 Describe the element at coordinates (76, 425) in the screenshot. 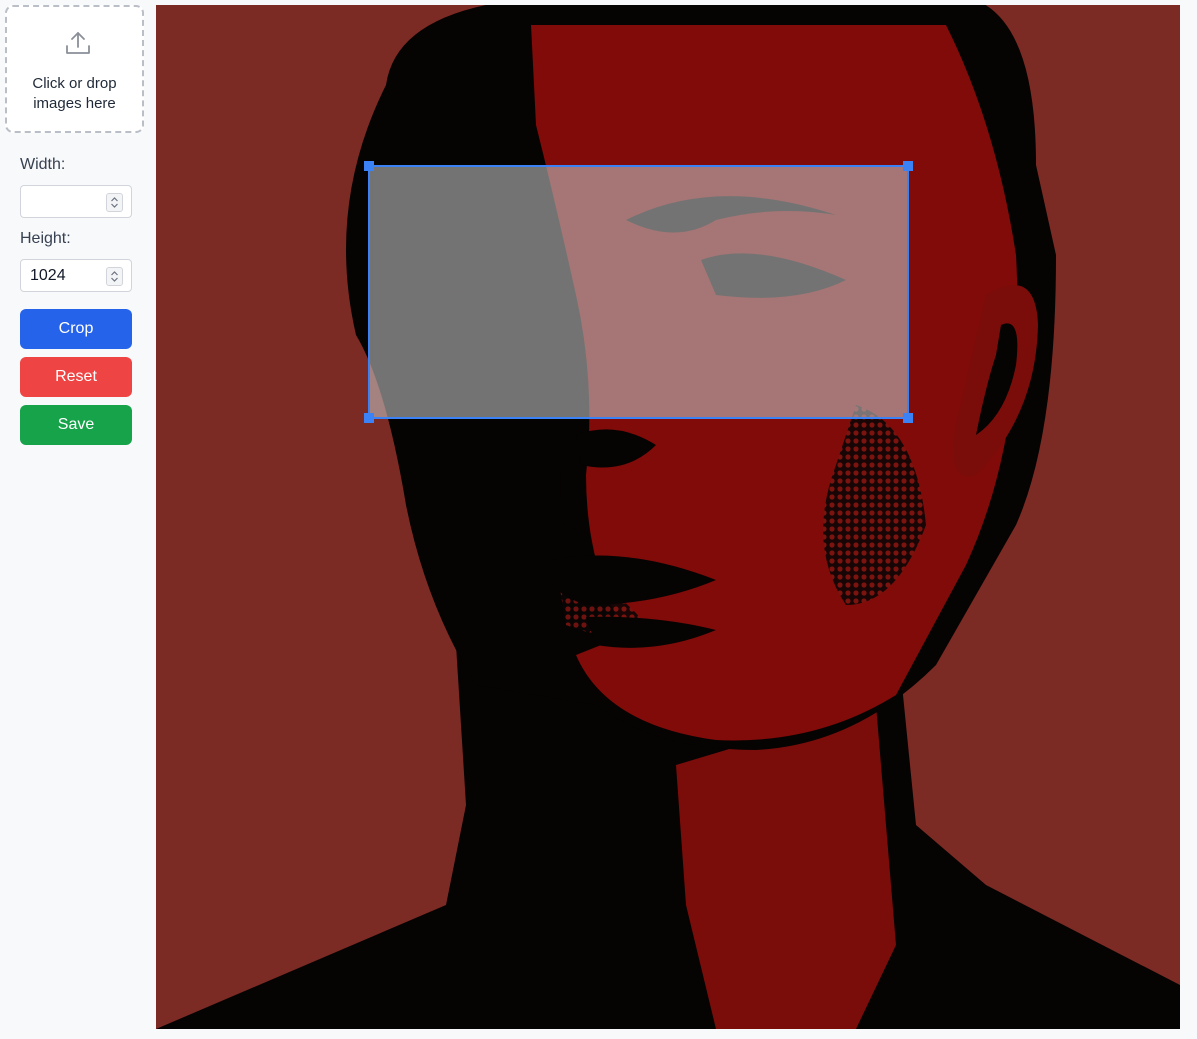

I see `save-button: Save` at that location.